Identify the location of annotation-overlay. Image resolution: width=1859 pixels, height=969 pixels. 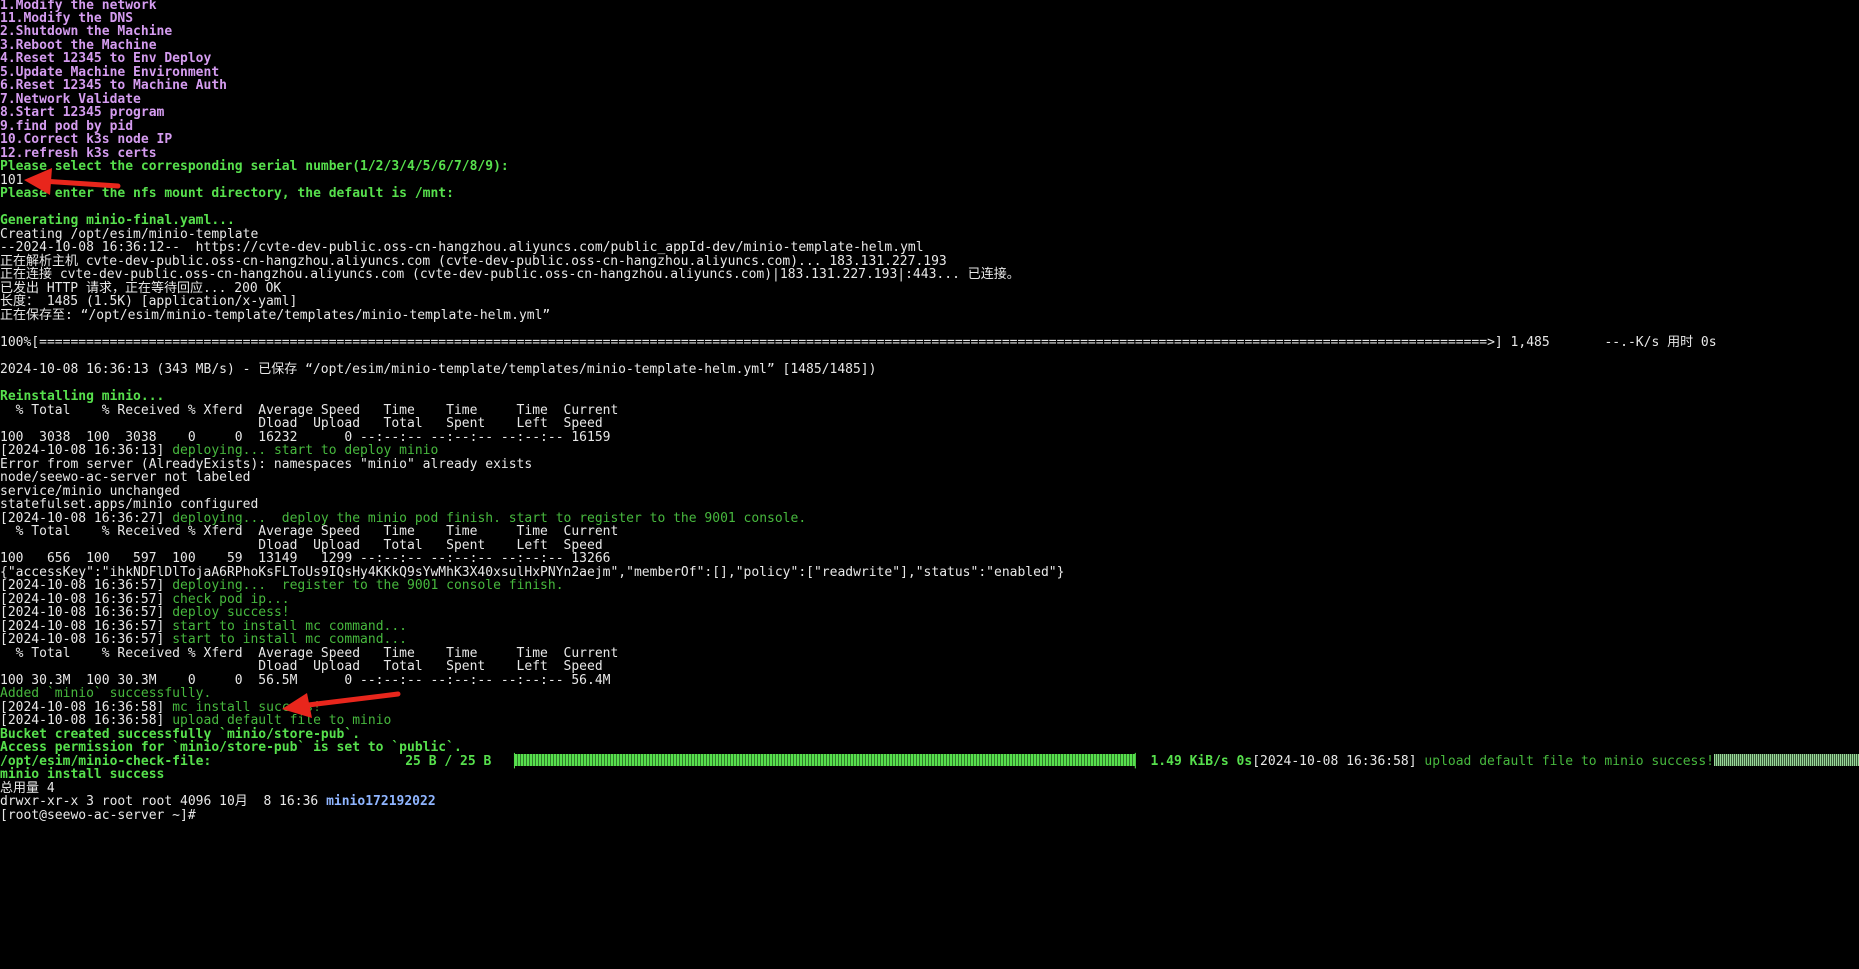
(212, 443).